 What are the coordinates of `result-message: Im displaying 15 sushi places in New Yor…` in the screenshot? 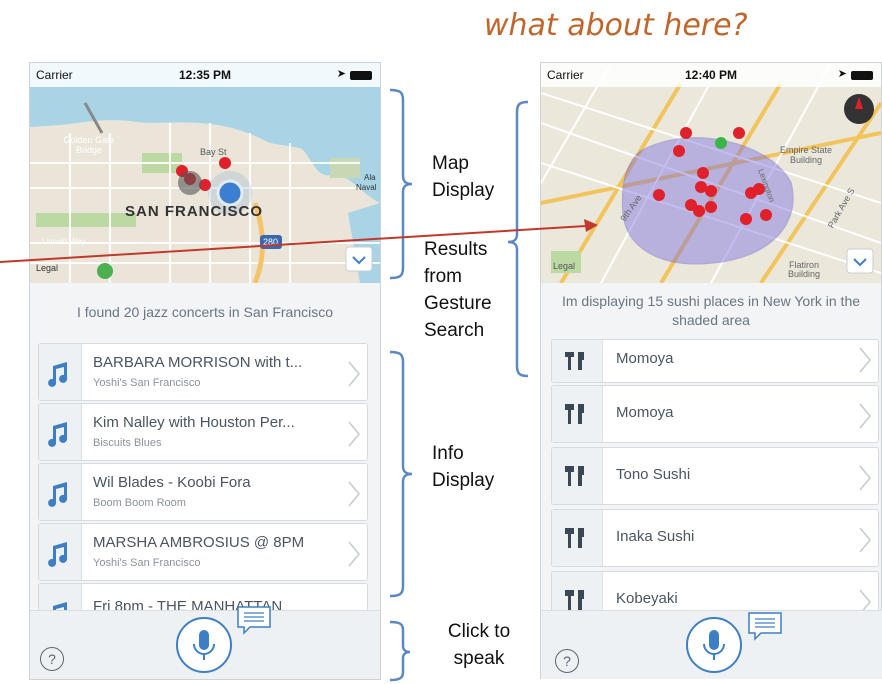 It's located at (711, 310).